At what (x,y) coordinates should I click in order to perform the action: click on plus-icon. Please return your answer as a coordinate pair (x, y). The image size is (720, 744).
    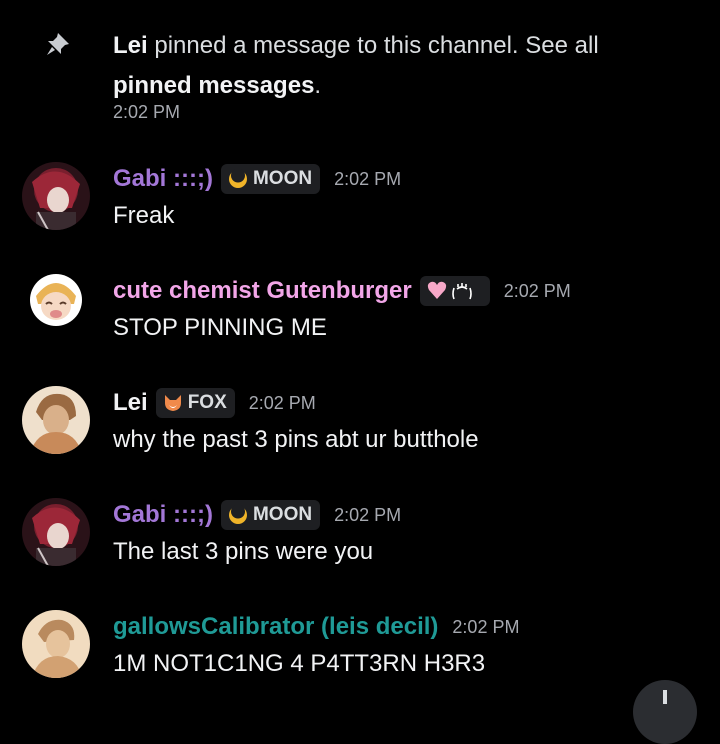
    Looking at the image, I should click on (665, 697).